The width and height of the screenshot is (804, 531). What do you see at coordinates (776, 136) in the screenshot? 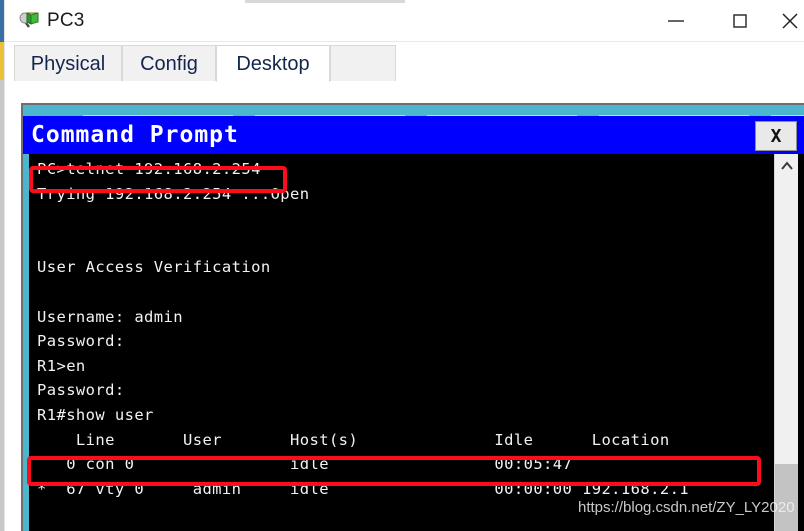
I see `command-prompt-close-button: X` at bounding box center [776, 136].